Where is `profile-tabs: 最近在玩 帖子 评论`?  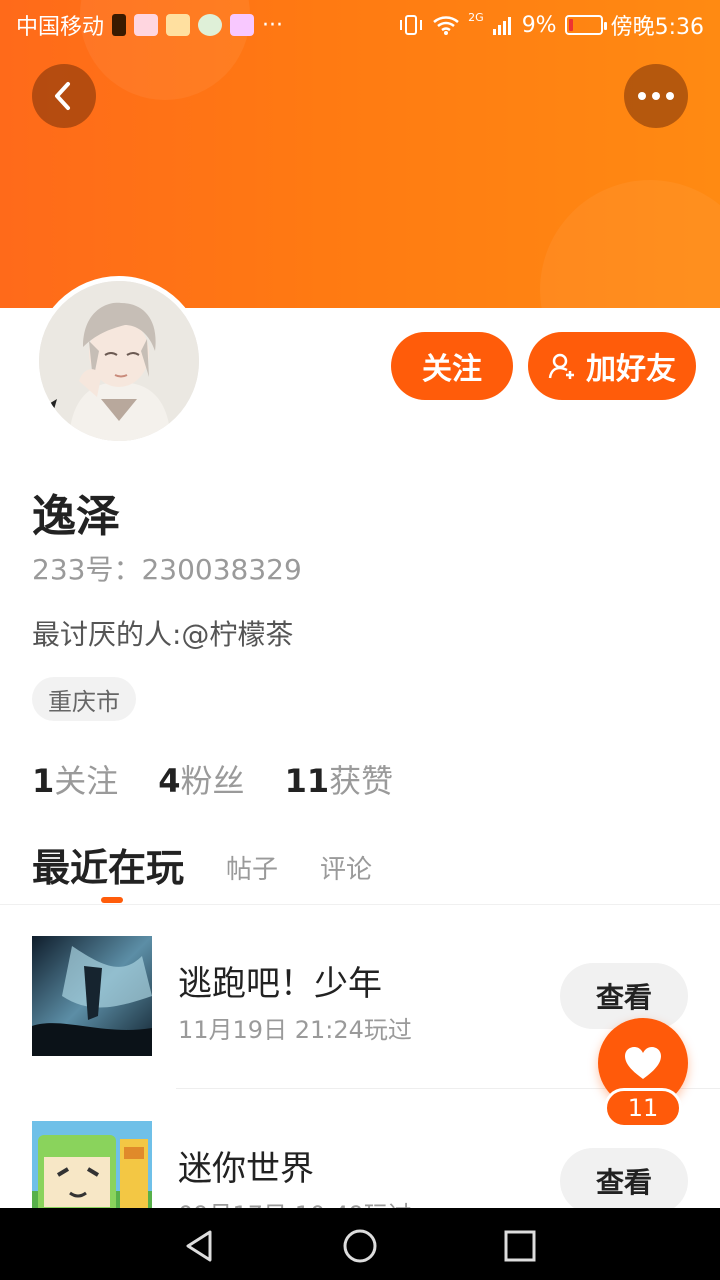 profile-tabs: 最近在玩 帖子 评论 is located at coordinates (202, 871).